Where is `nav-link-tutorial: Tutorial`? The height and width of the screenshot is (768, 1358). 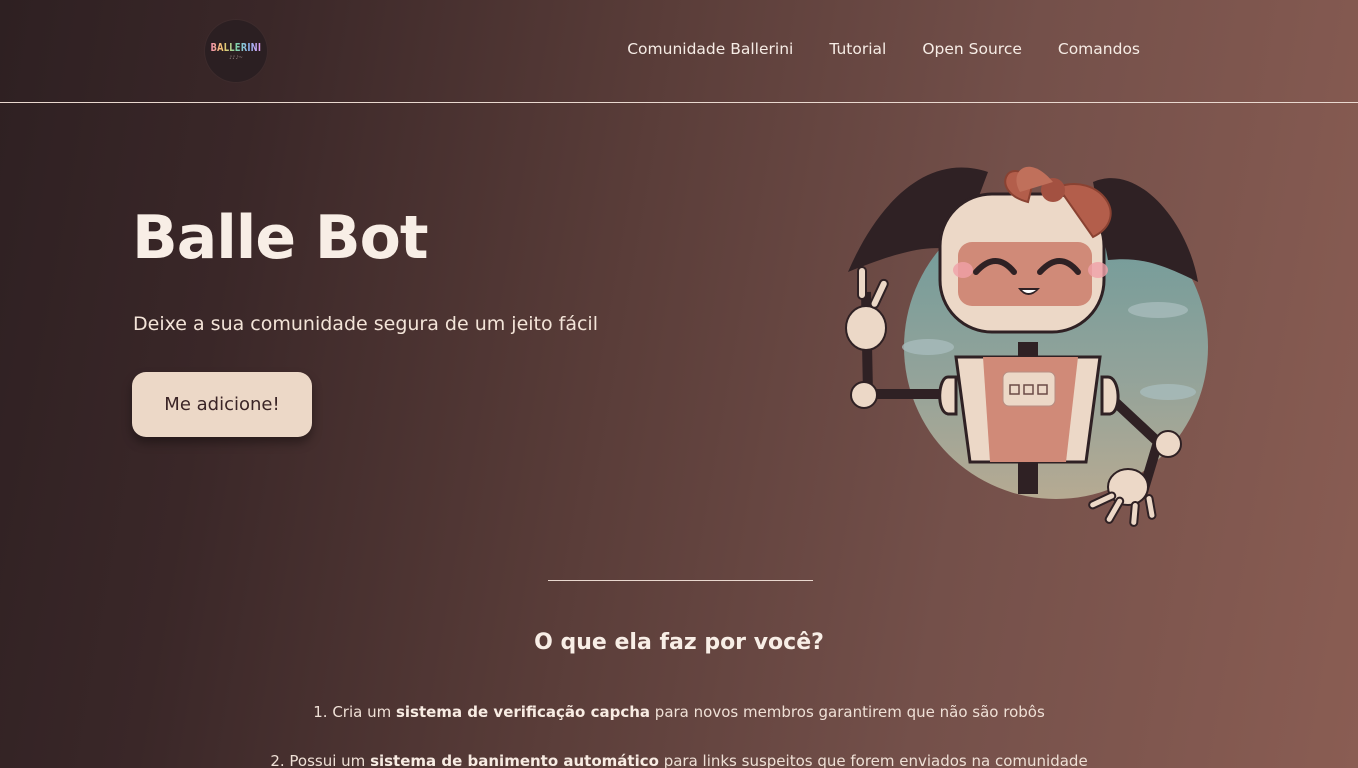 nav-link-tutorial: Tutorial is located at coordinates (857, 49).